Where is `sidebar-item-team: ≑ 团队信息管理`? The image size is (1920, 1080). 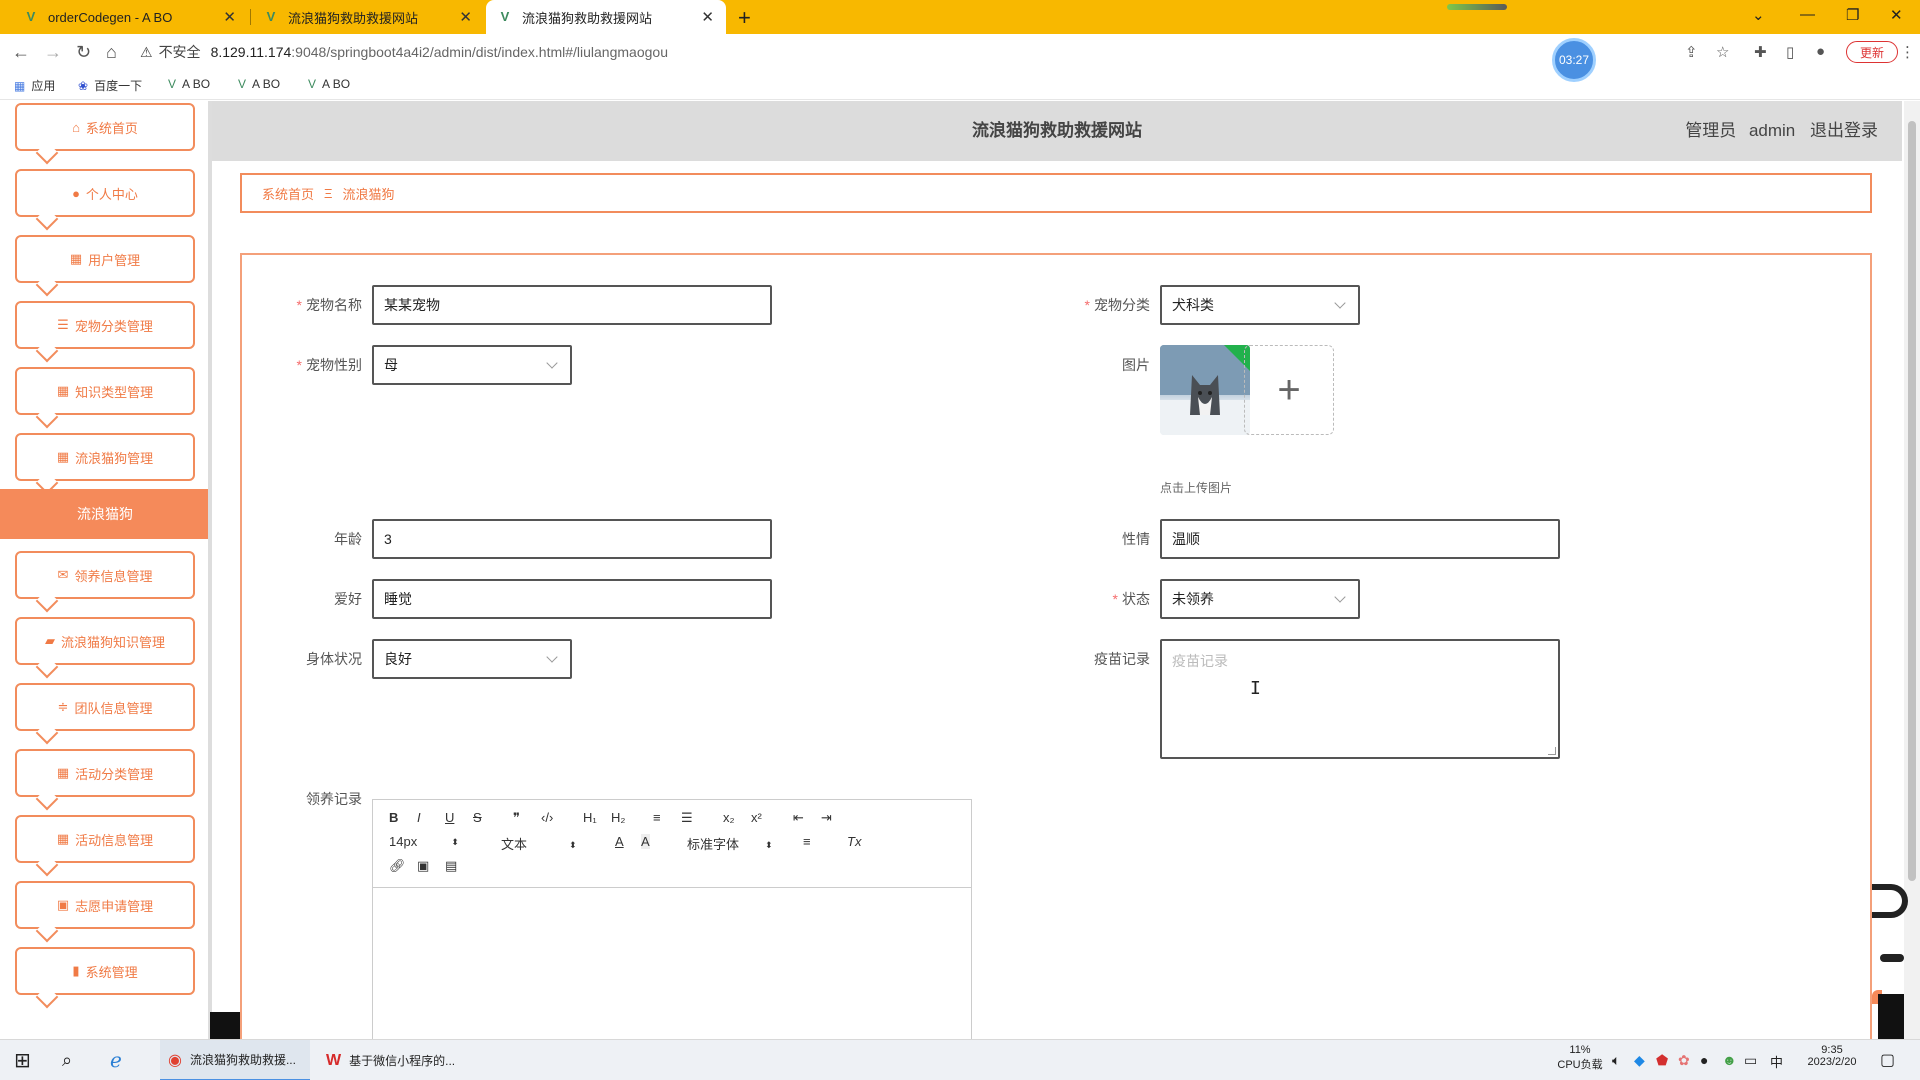
sidebar-item-team: ≑ 团队信息管理 is located at coordinates (105, 707).